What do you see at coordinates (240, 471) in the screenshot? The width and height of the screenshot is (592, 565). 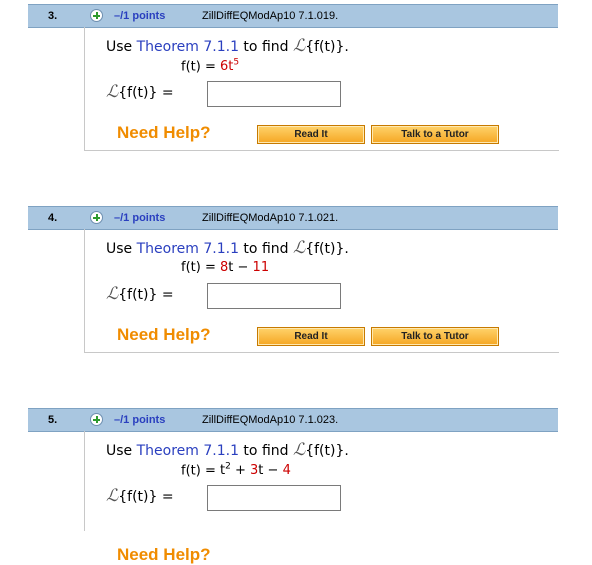 I see `function-term: +` at bounding box center [240, 471].